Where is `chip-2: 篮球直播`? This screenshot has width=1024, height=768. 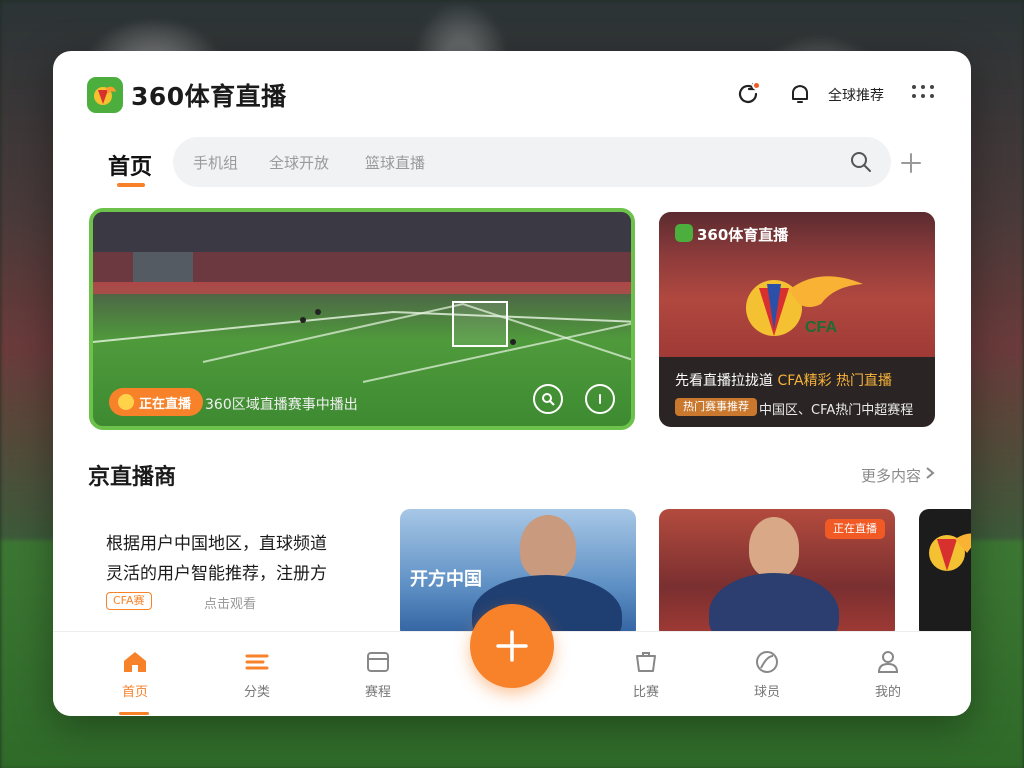 chip-2: 篮球直播 is located at coordinates (395, 162).